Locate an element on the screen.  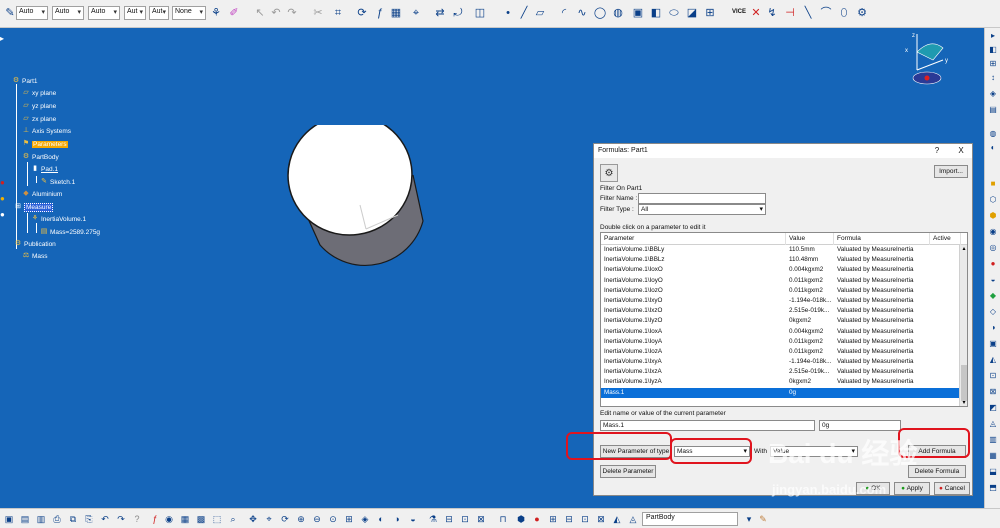
right-tool-icon-26: ▦ is located at coordinates (993, 456).